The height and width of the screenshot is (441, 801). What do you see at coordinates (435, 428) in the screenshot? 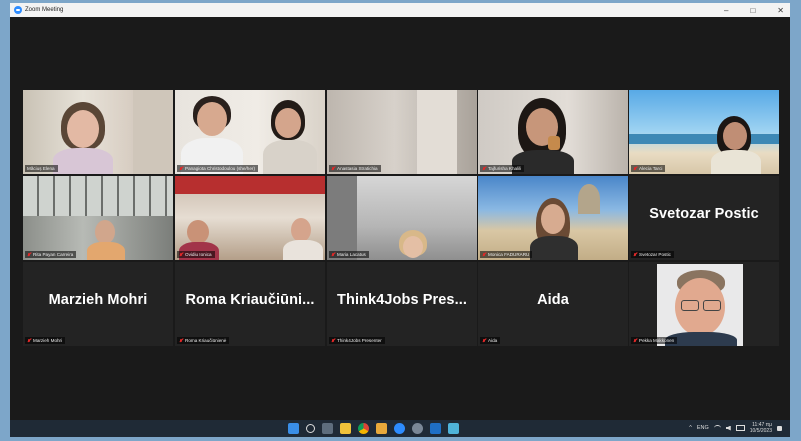
I see `outlook-icon` at bounding box center [435, 428].